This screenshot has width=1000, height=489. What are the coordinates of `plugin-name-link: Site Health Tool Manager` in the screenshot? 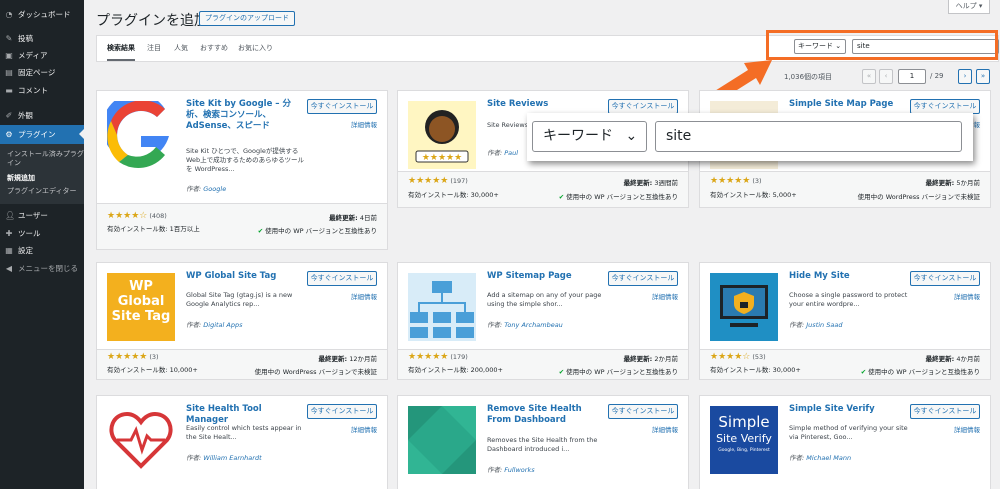 It's located at (246, 415).